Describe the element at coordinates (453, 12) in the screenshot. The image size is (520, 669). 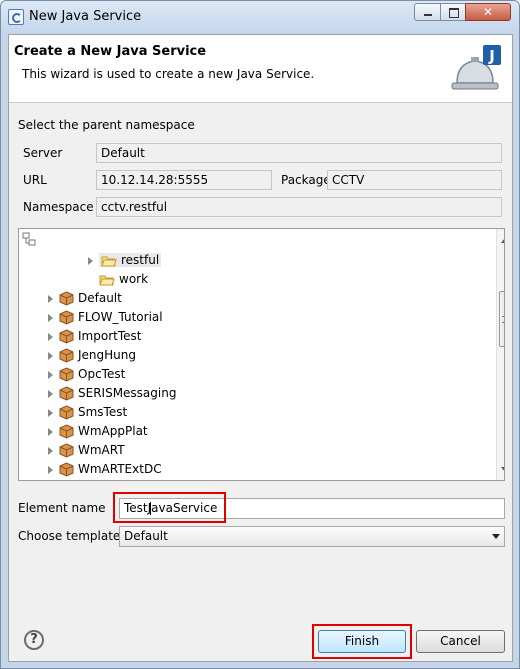
I see `maximize-button` at that location.